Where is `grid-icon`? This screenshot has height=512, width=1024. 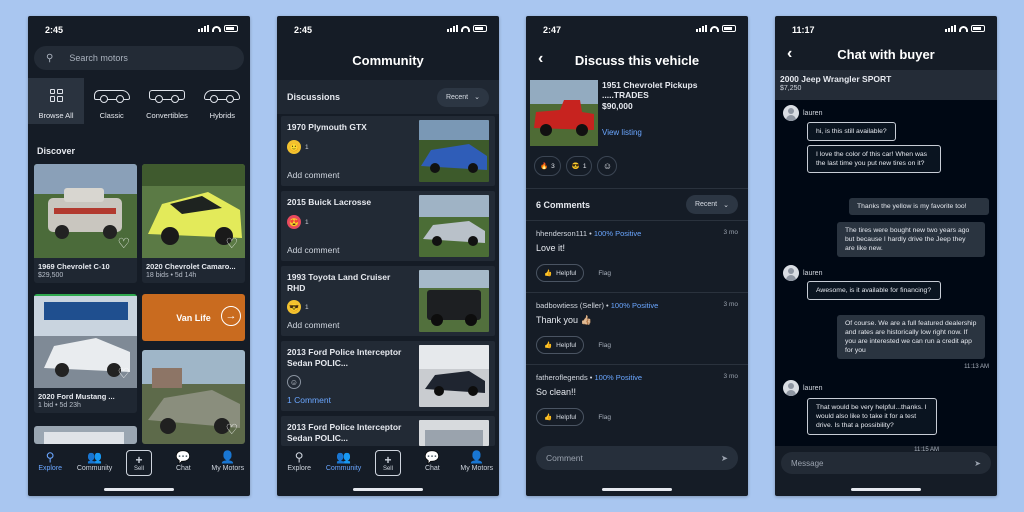 grid-icon is located at coordinates (56, 95).